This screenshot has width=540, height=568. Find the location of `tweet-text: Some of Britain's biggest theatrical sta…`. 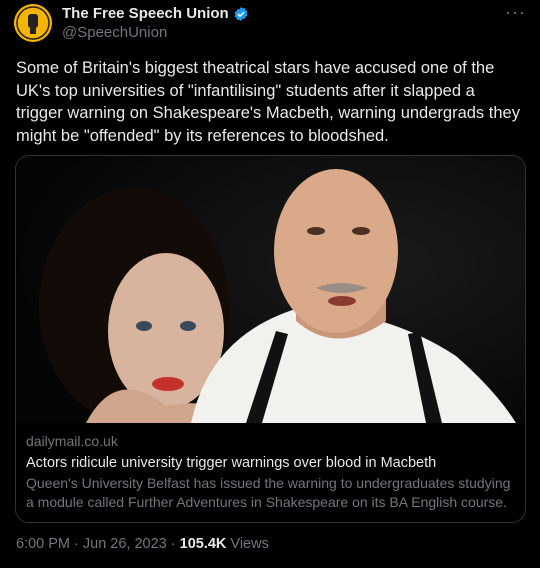

tweet-text: Some of Britain's biggest theatrical sta… is located at coordinates (268, 102).